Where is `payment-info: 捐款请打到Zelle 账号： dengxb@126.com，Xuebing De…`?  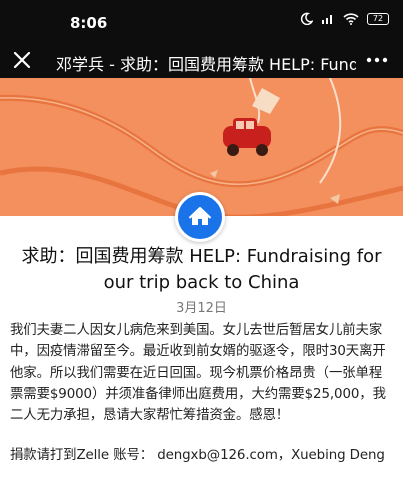 payment-info: 捐款请打到Zelle 账号： dengxb@126.com，Xuebing De… is located at coordinates (197, 455).